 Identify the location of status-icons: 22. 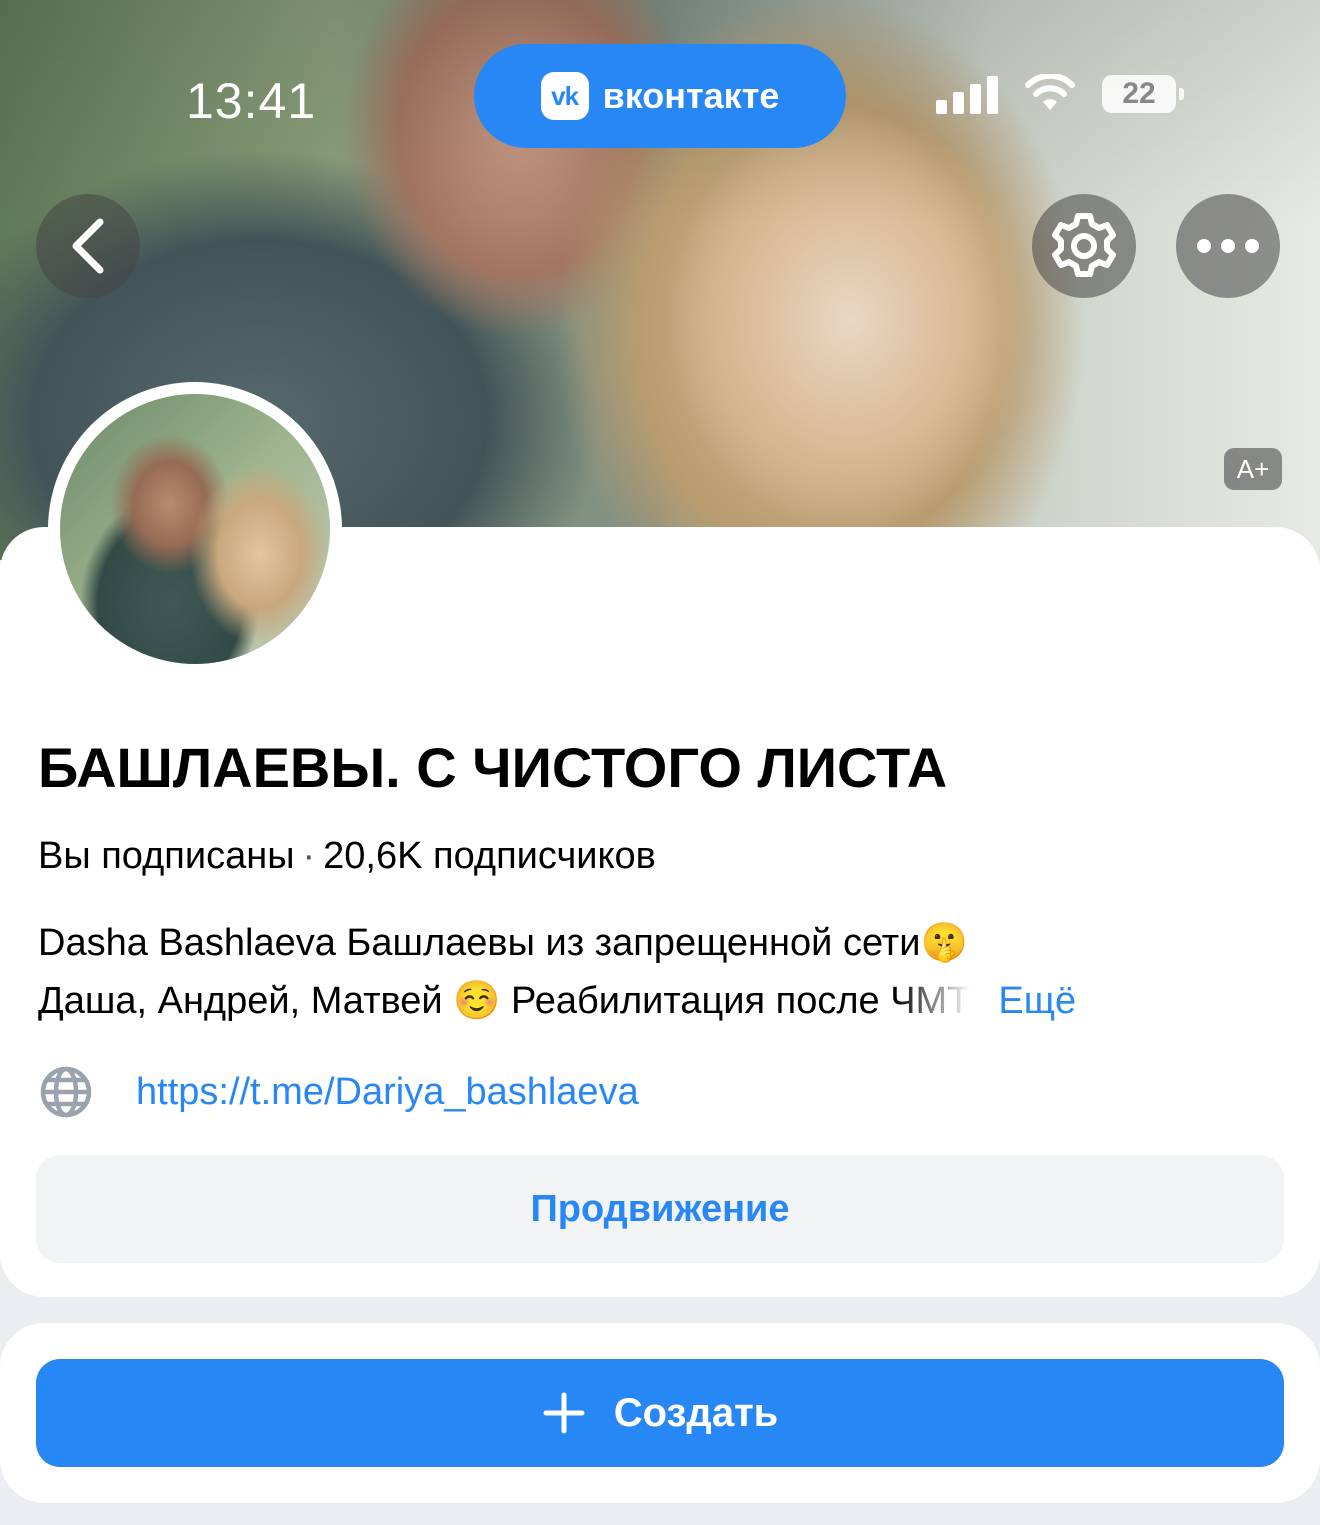
(1060, 94).